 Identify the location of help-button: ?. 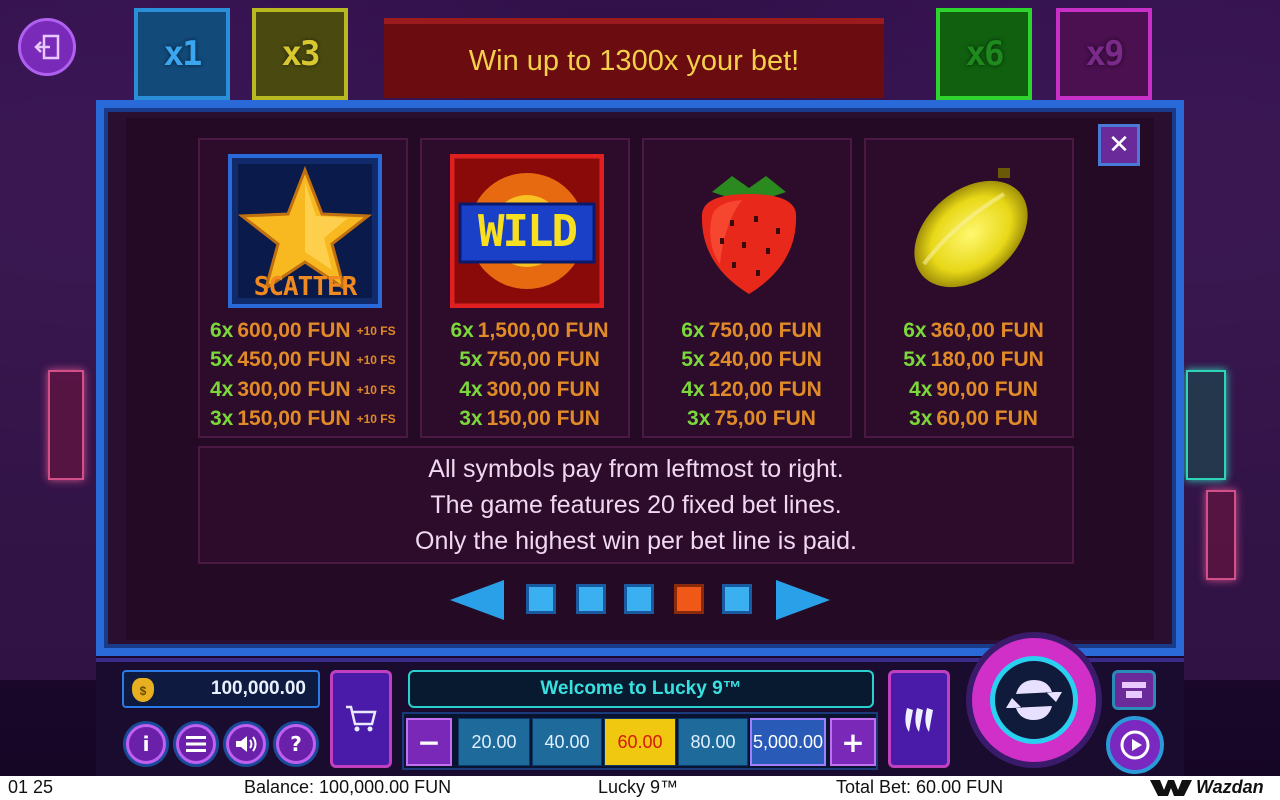
(296, 744).